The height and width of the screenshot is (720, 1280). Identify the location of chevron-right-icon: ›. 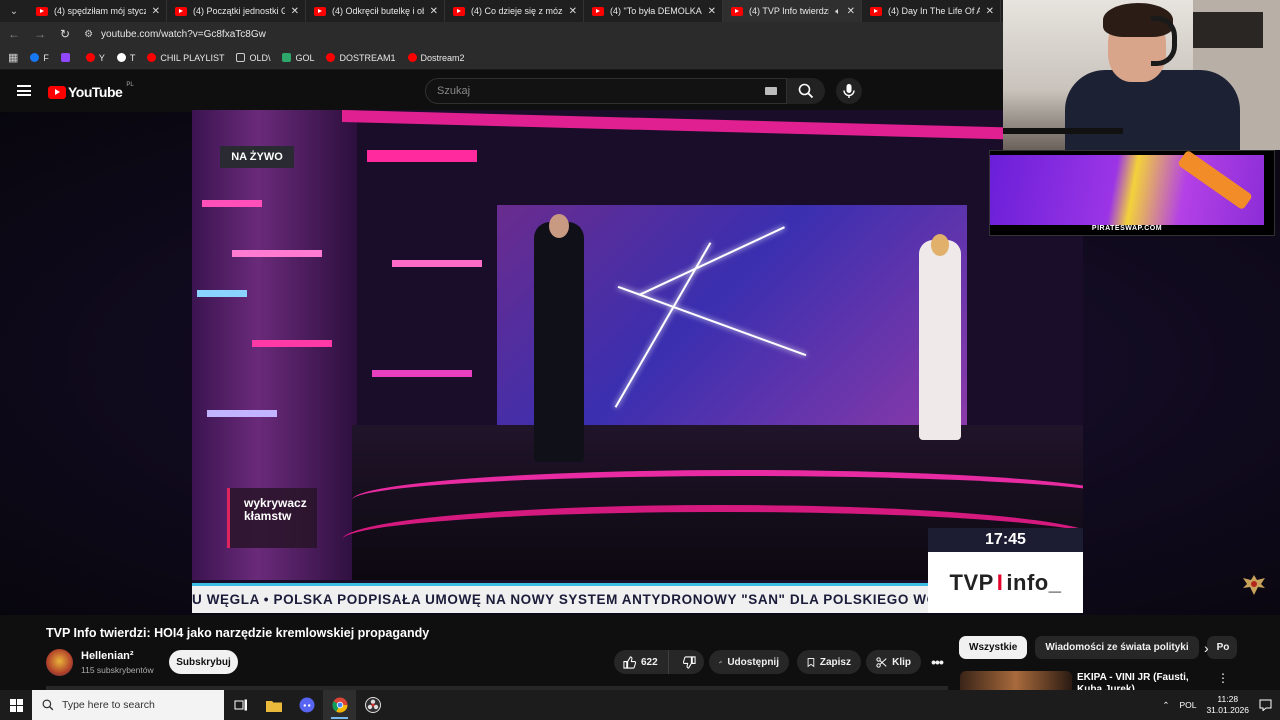
(1206, 648).